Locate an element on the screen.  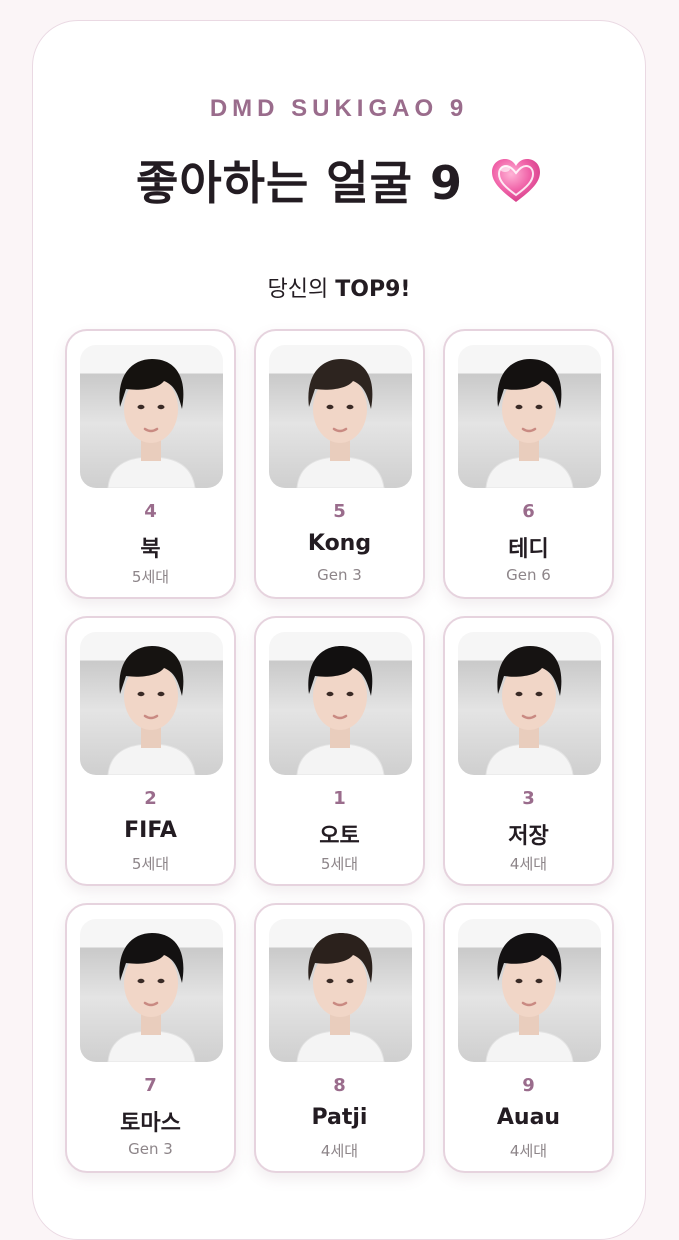
heart-icon is located at coordinates (516, 181).